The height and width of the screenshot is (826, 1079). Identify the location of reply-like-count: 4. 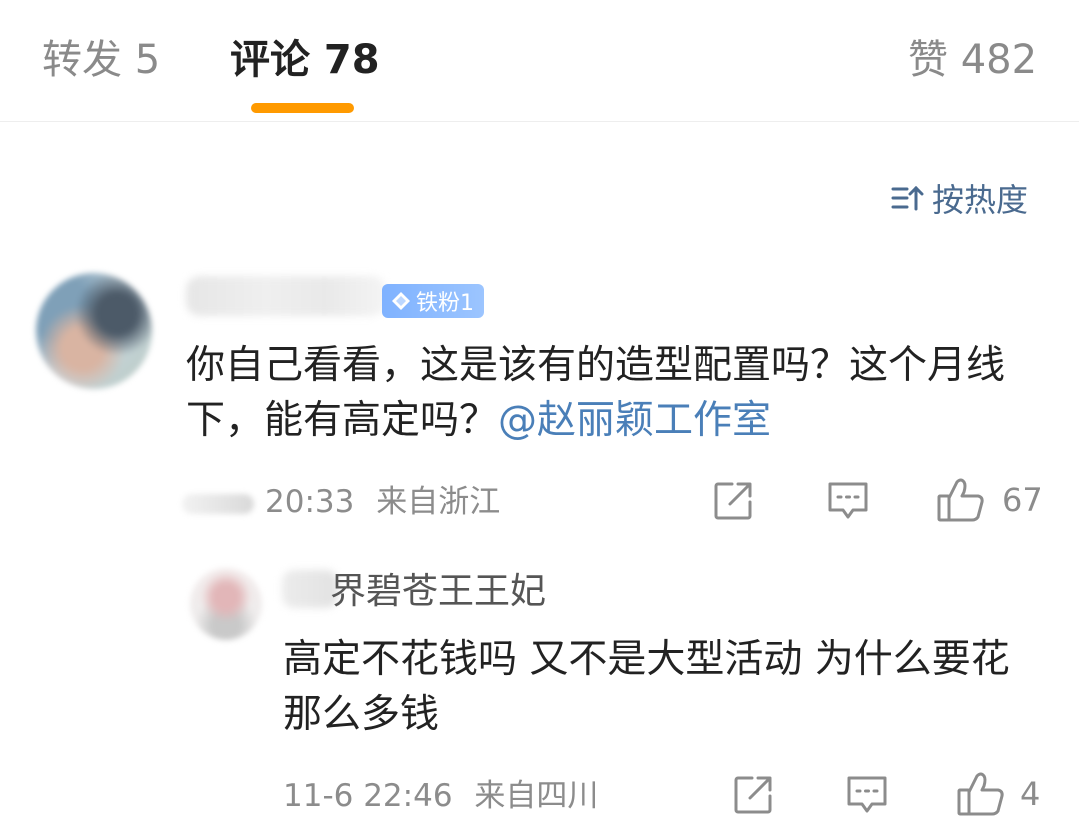
(1030, 794).